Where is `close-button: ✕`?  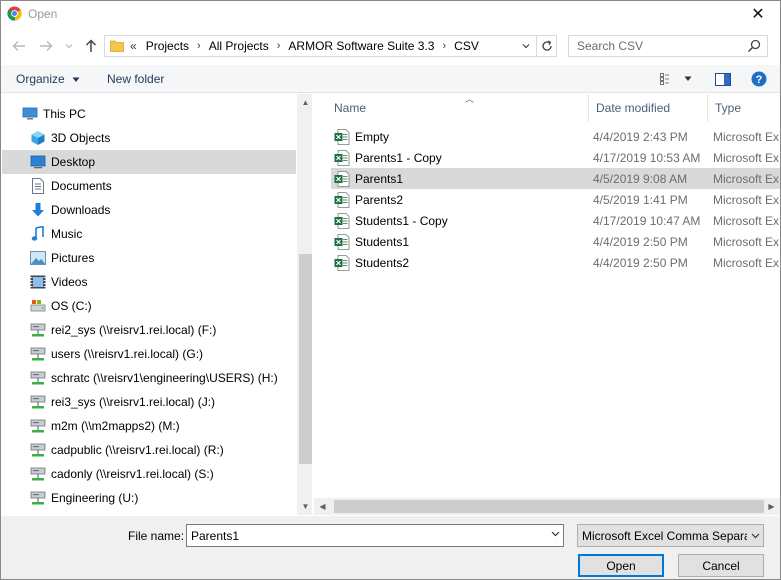 close-button: ✕ is located at coordinates (758, 14).